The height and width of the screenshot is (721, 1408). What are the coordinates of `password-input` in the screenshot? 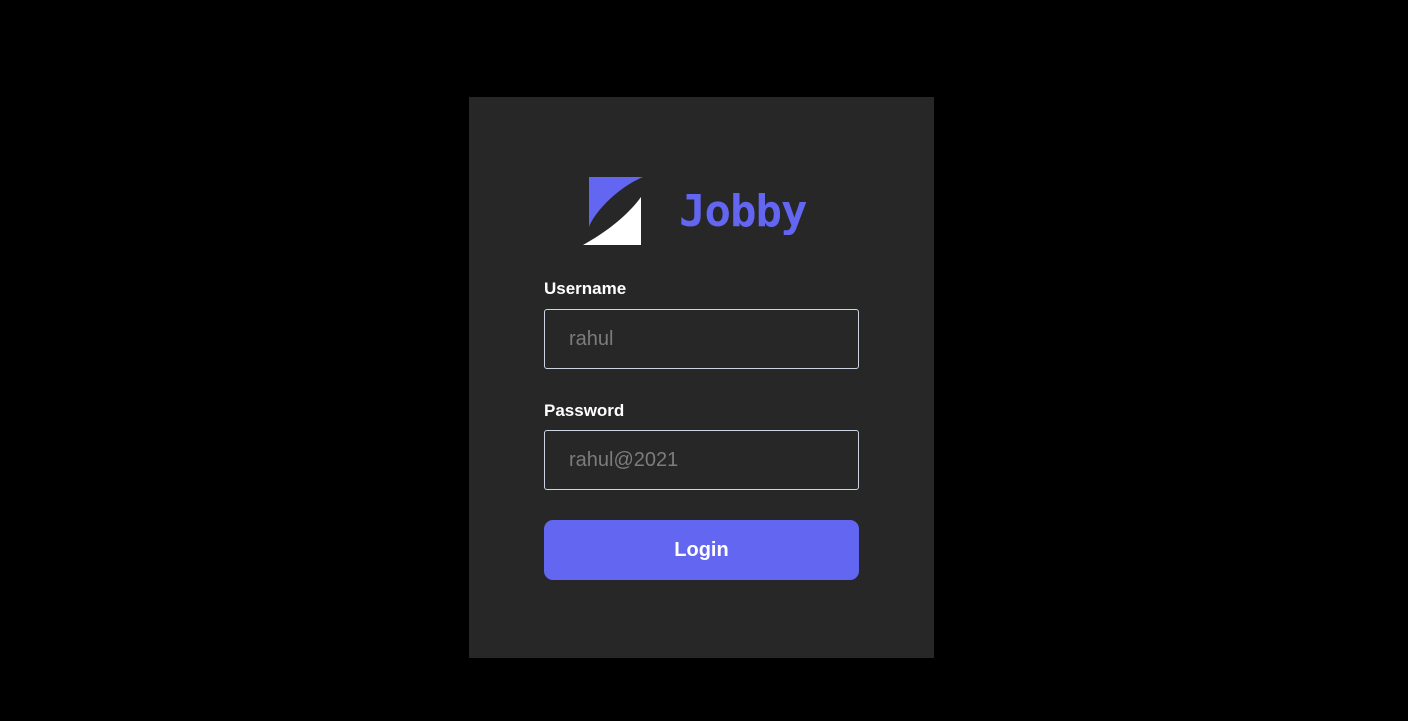 It's located at (701, 460).